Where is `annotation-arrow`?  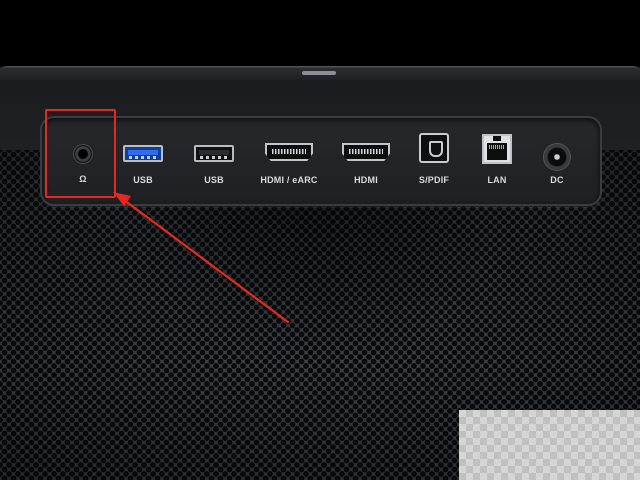 annotation-arrow is located at coordinates (201, 258).